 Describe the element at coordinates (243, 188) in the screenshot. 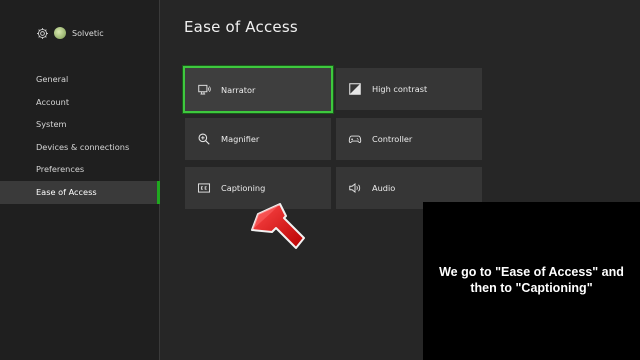

I see `tile-label: Captioning` at that location.